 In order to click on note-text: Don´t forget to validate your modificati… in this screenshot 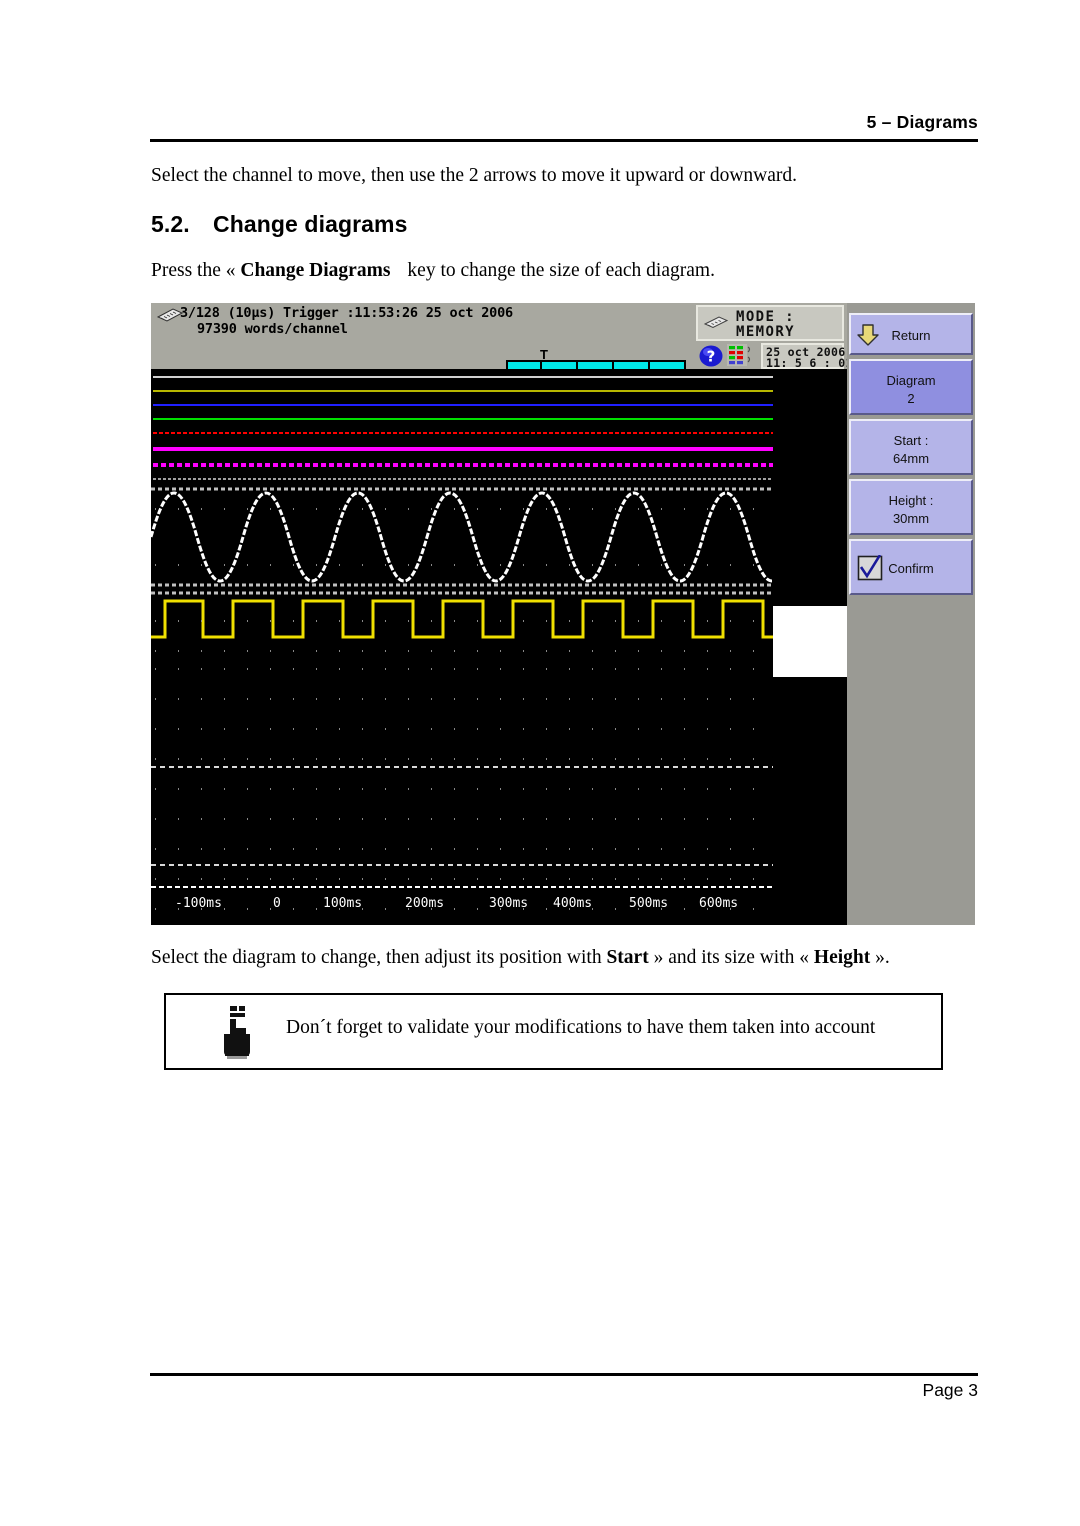, I will do `click(581, 1027)`.